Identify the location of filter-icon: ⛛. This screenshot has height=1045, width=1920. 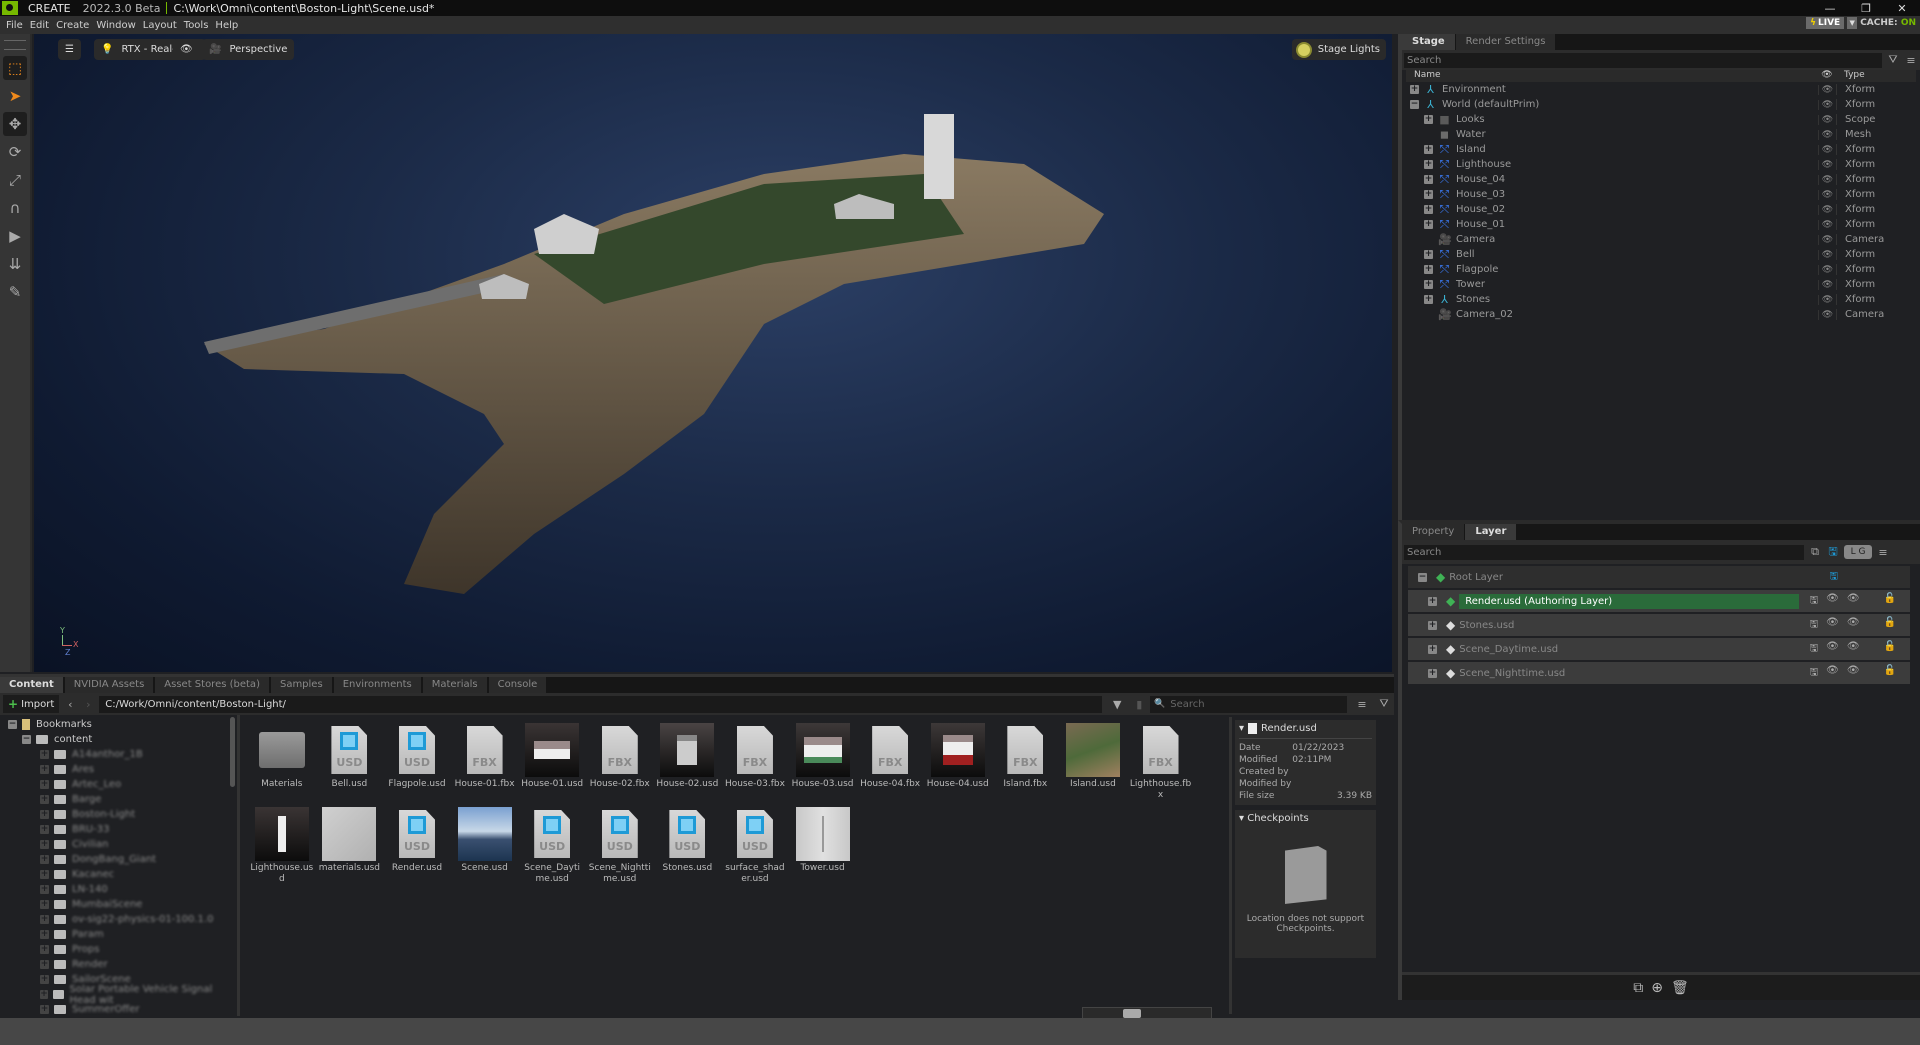
(1893, 60).